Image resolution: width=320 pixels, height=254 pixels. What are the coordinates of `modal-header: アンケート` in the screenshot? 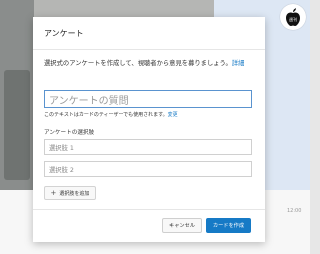 It's located at (149, 33).